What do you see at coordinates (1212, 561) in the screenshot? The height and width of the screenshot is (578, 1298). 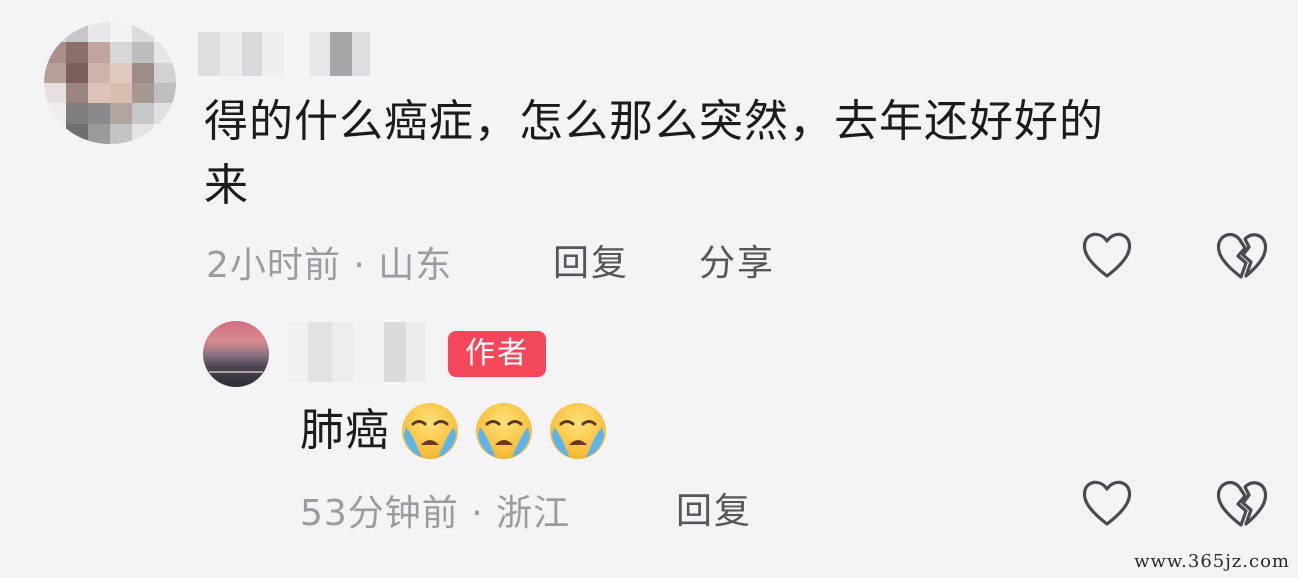 I see `watermark: www.365jz.com` at bounding box center [1212, 561].